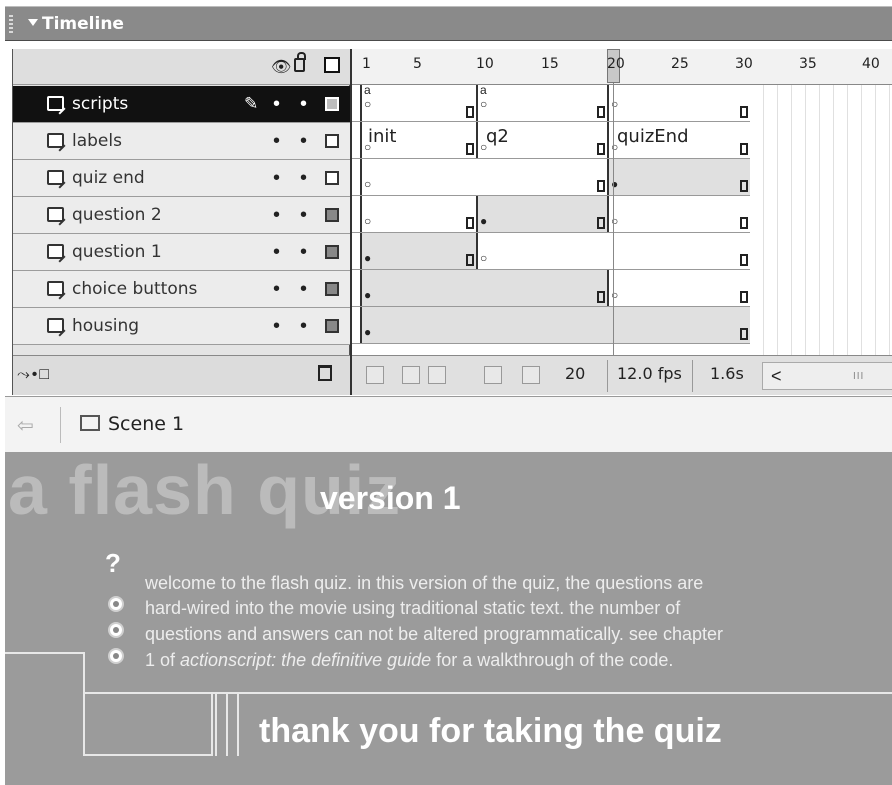  Describe the element at coordinates (821, 221) in the screenshot. I see `empty-frames-grid` at that location.